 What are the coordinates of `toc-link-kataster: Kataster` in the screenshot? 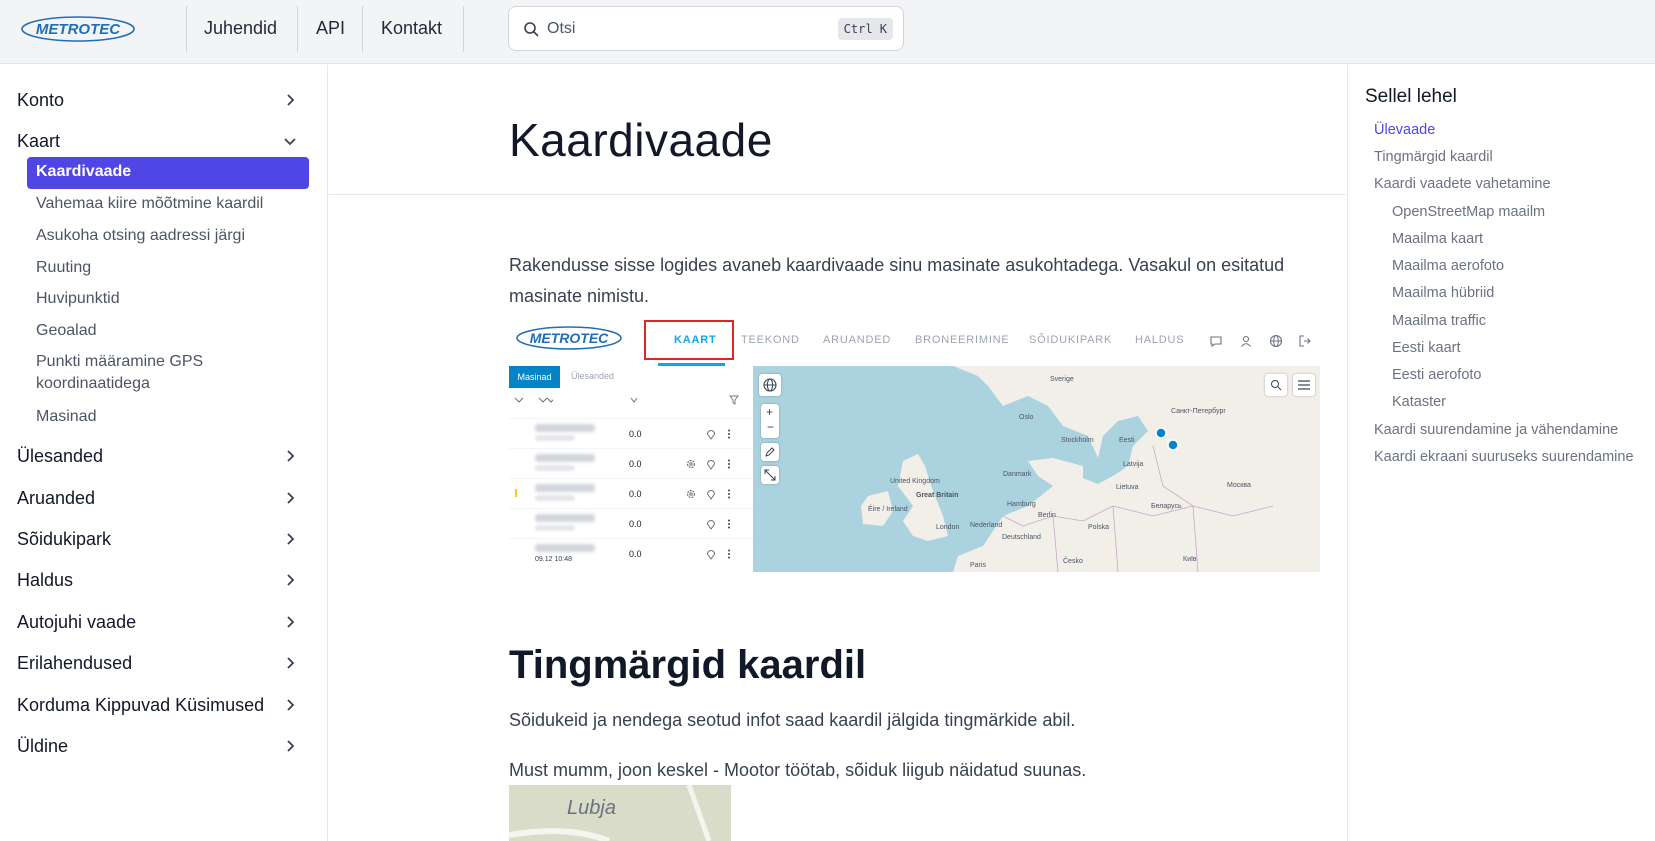 It's located at (1419, 402).